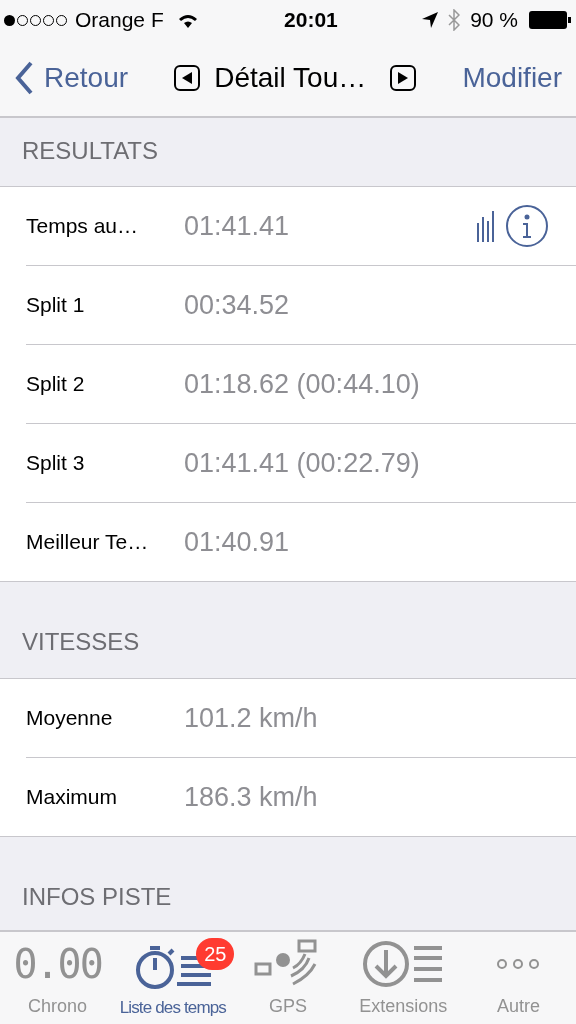 The width and height of the screenshot is (576, 1024). What do you see at coordinates (454, 20) in the screenshot?
I see `bluetooth-icon` at bounding box center [454, 20].